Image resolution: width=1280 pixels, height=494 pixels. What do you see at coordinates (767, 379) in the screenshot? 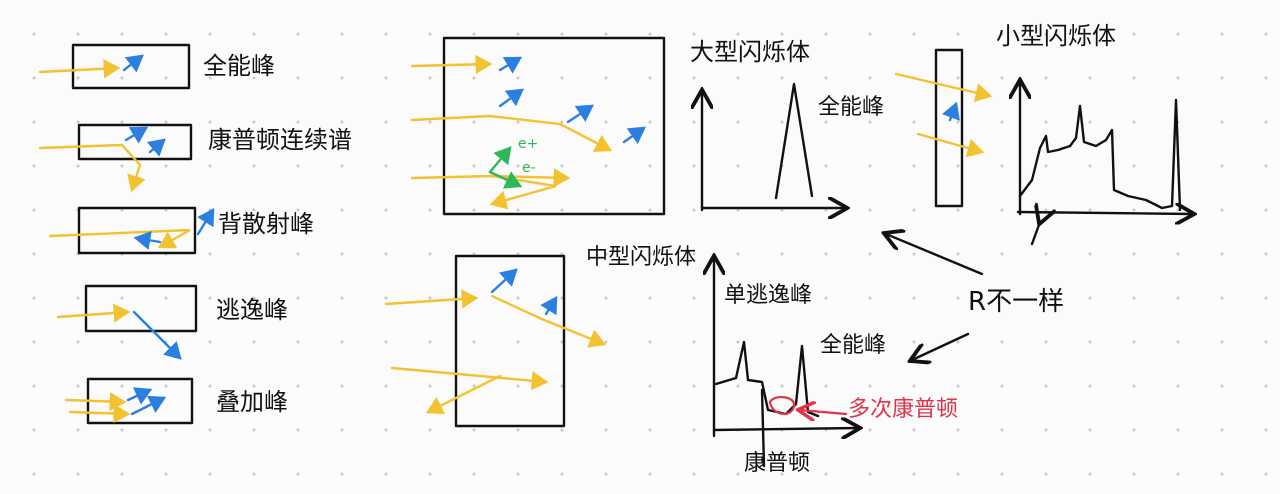
I see `medium-spectrum-curve` at bounding box center [767, 379].